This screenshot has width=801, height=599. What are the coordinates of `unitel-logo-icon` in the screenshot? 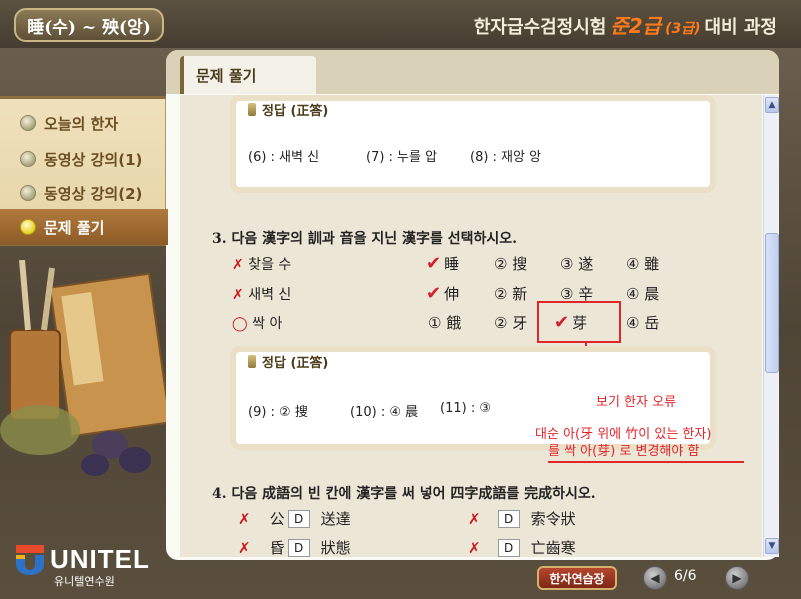 It's located at (30, 559).